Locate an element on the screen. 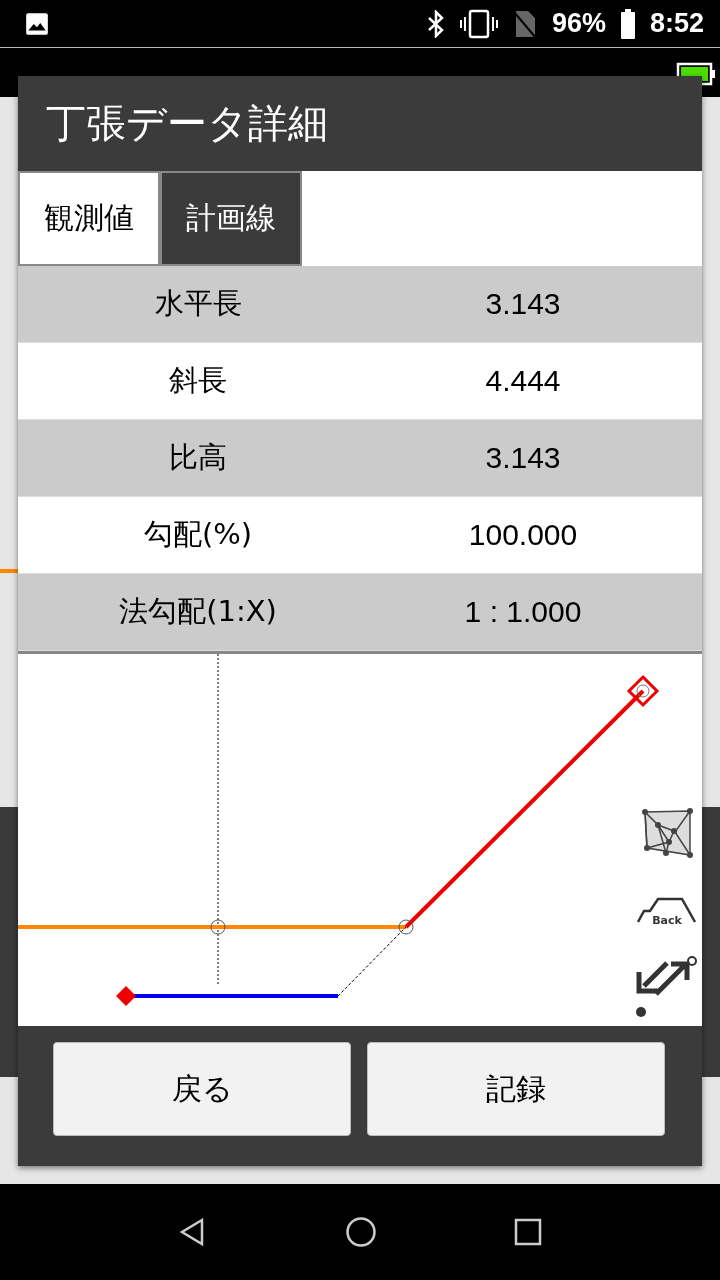 This screenshot has width=720, height=1280. row-label: 水平長 is located at coordinates (198, 303).